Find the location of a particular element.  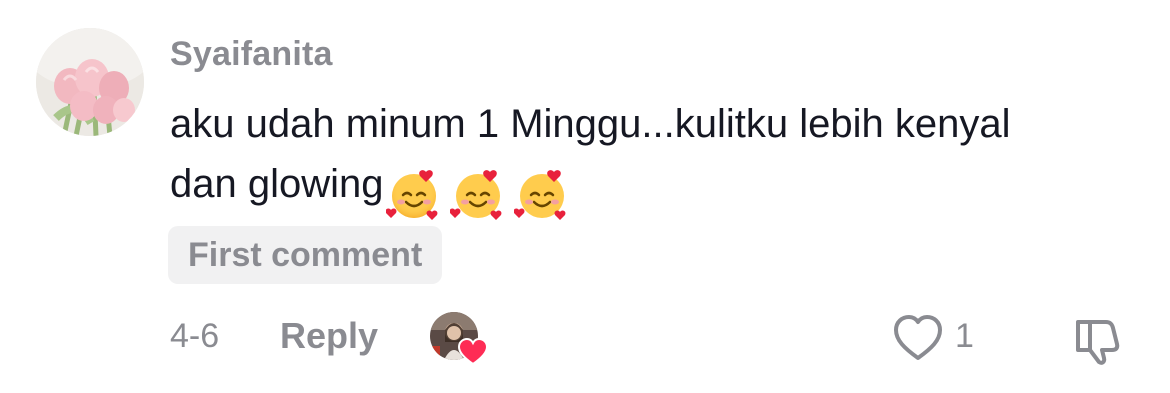

creator-liked-indicator is located at coordinates (459, 340).